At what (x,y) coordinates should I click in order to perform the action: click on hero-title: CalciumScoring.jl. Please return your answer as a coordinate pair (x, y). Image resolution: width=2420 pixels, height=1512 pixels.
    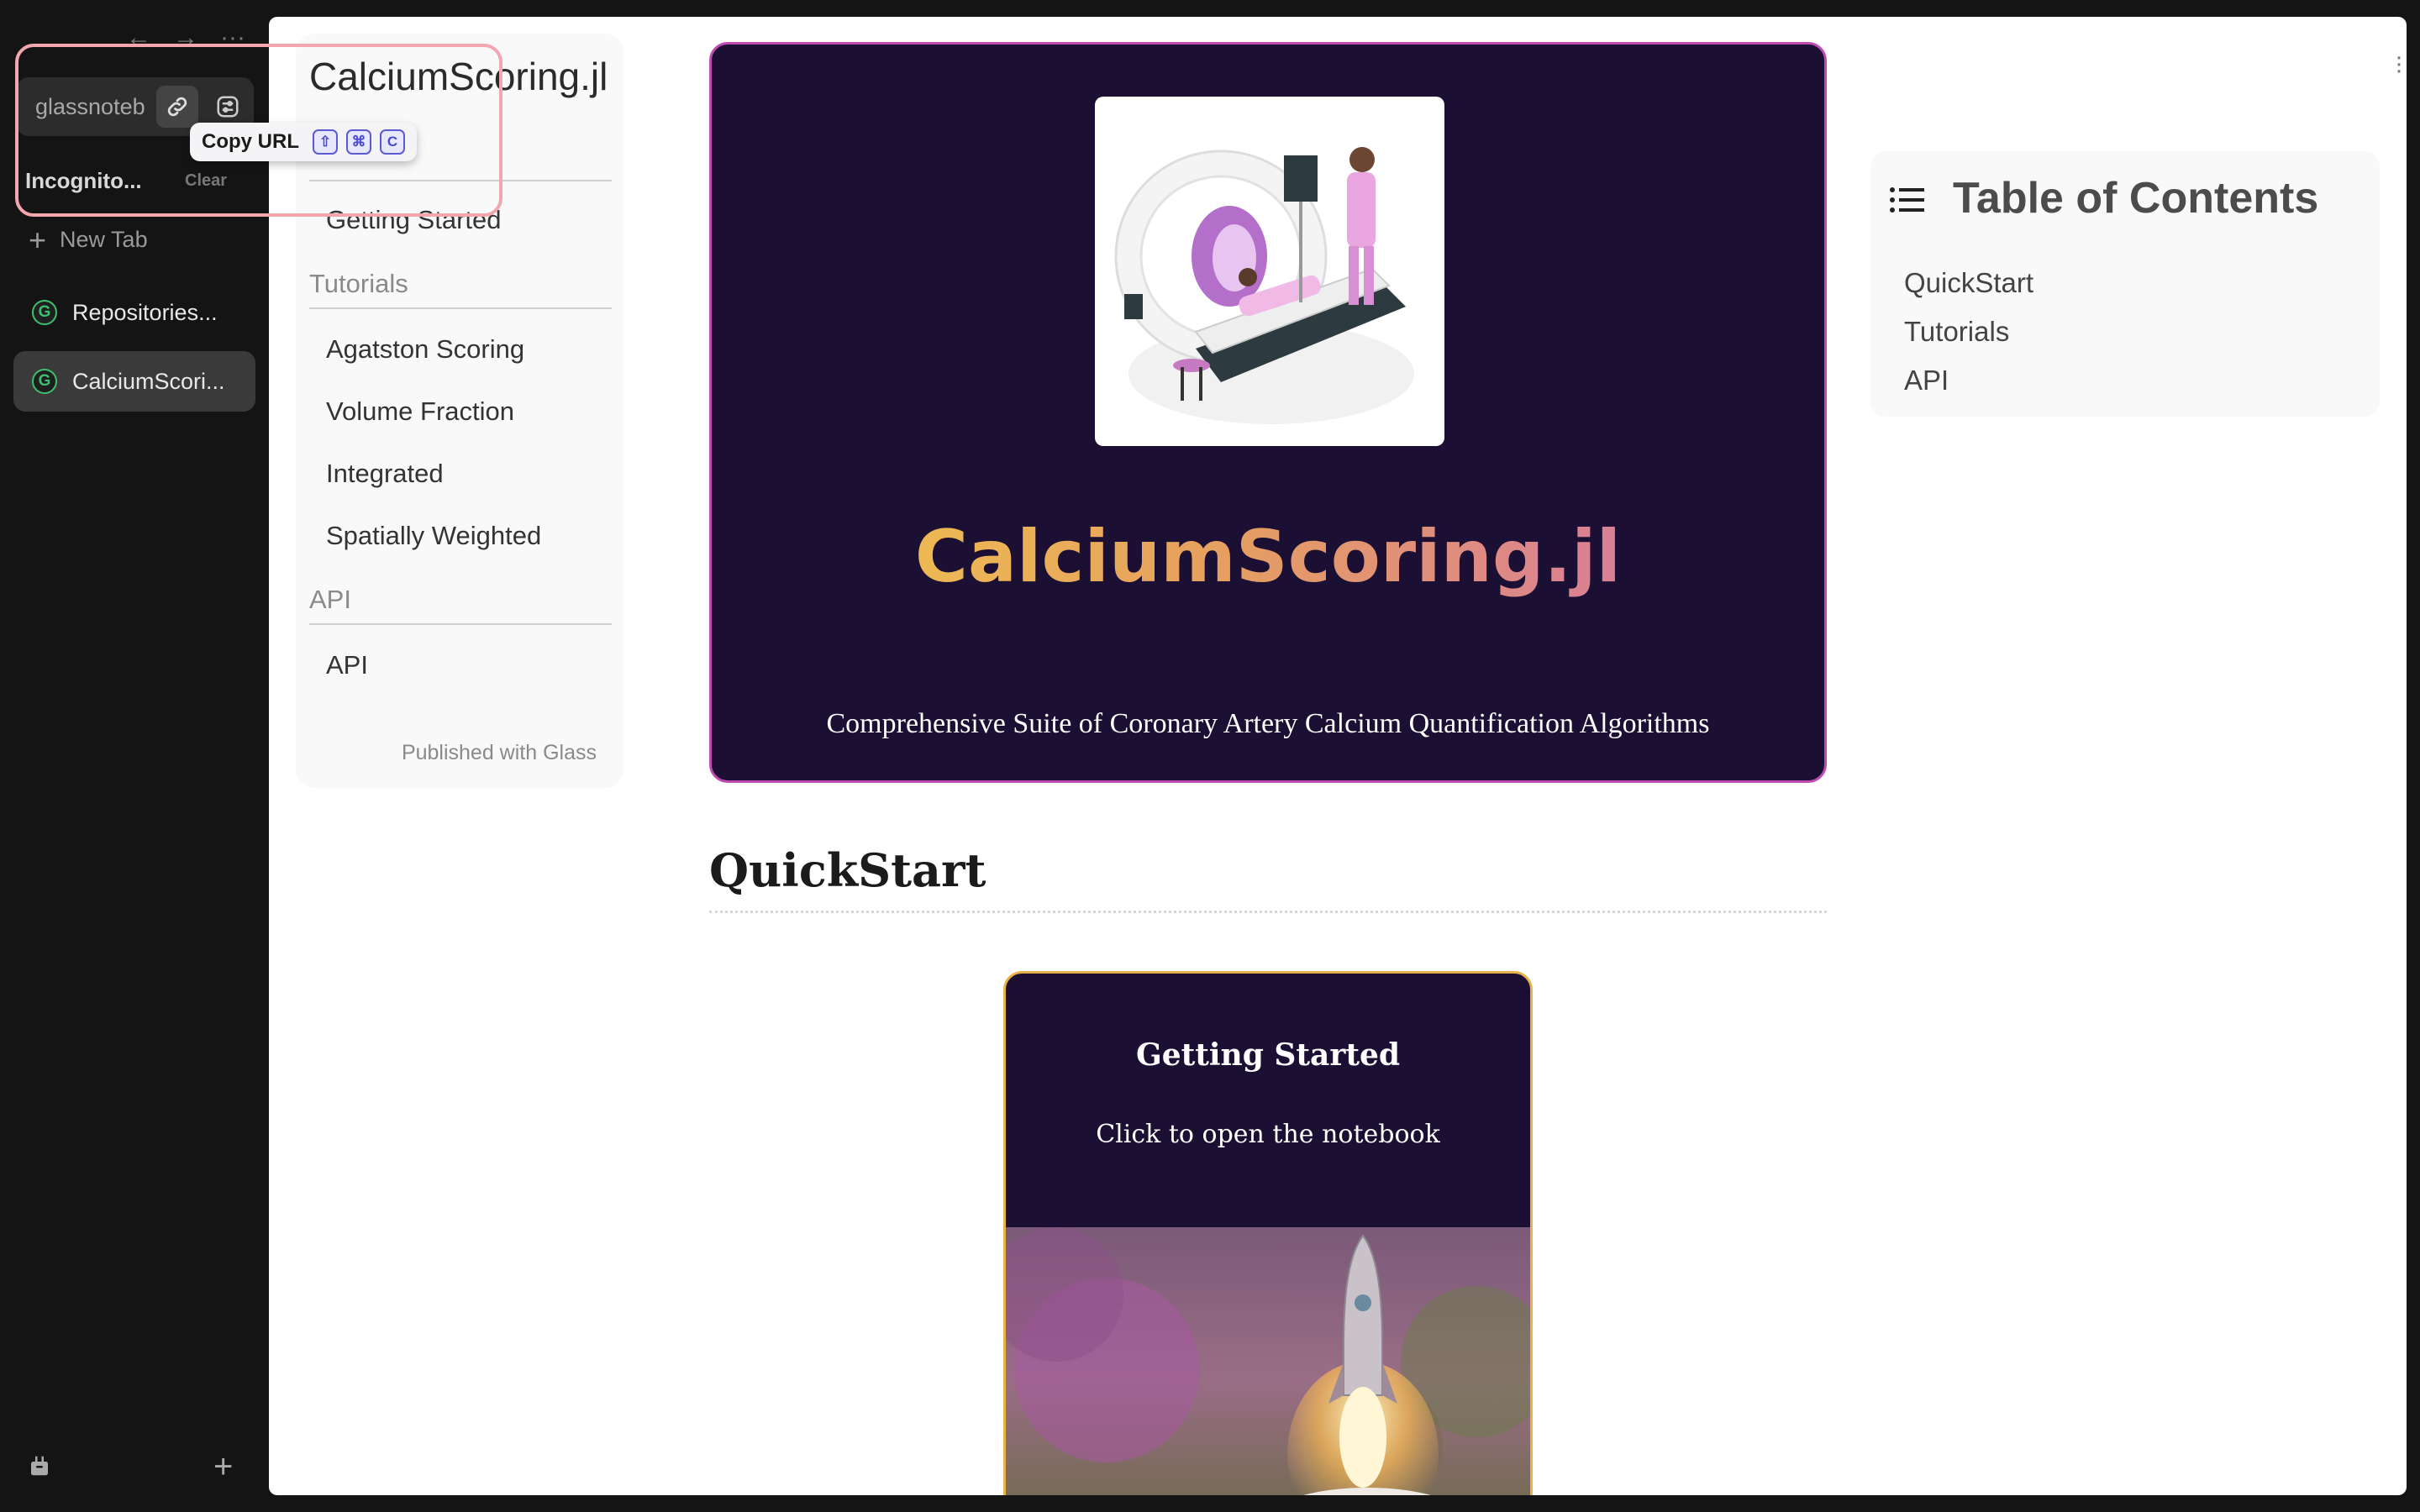
    Looking at the image, I should click on (1268, 557).